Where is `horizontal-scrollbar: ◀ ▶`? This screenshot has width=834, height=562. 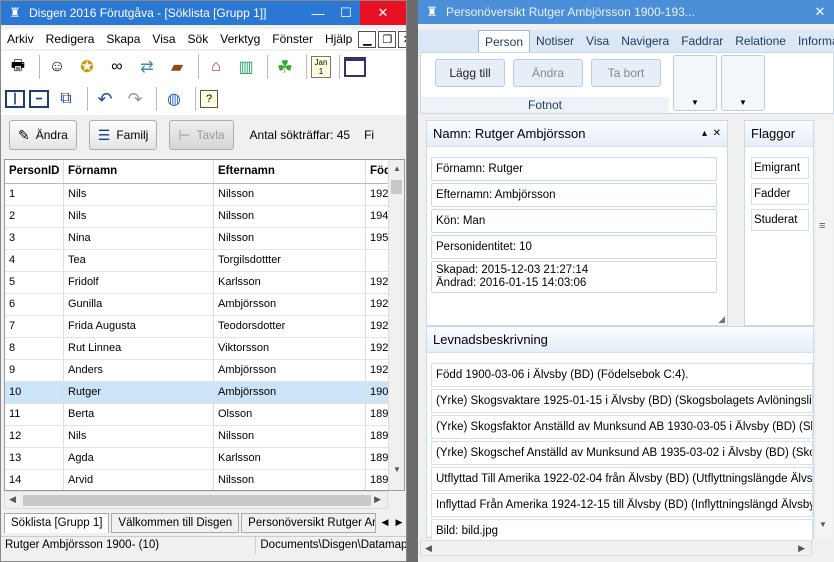
horizontal-scrollbar: ◀ ▶ is located at coordinates (196, 500).